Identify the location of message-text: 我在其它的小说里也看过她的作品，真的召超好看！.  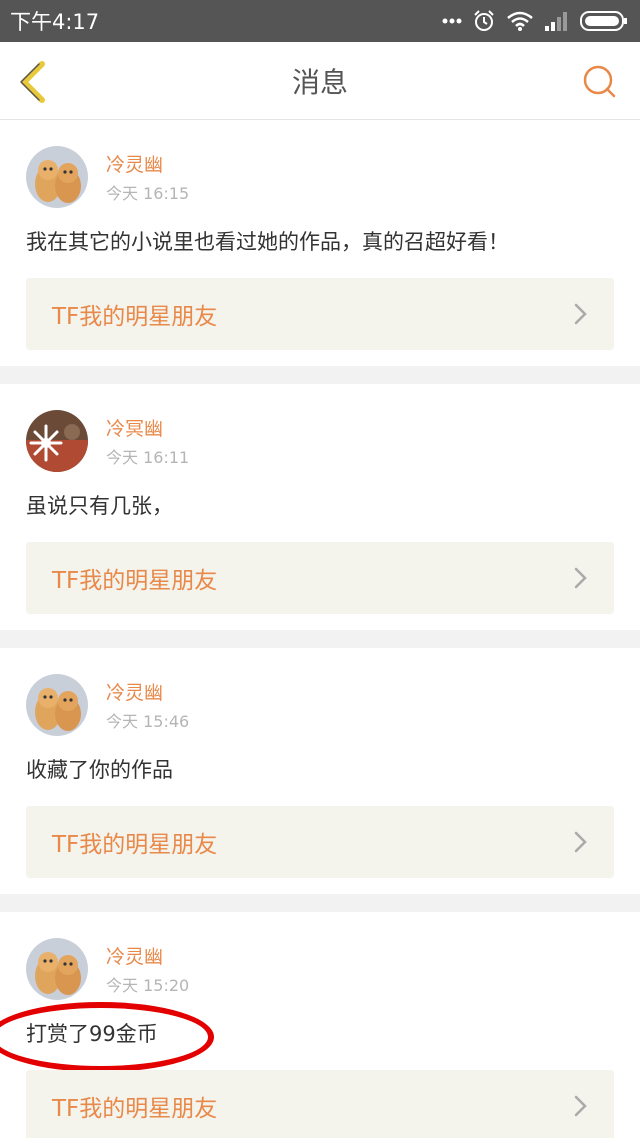
(267, 242).